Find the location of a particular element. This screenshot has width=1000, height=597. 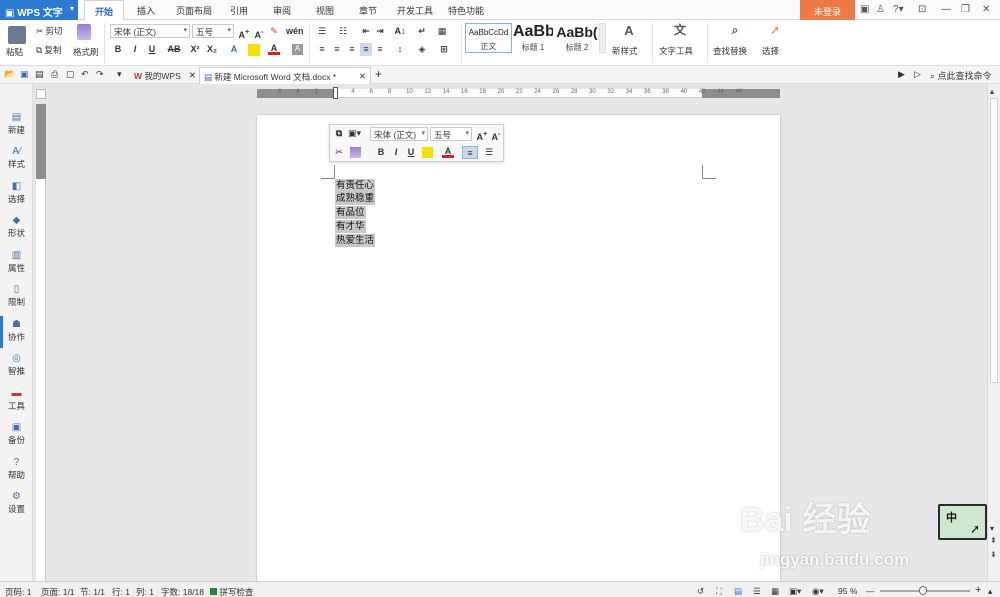

status-col: 列: 1 is located at coordinates (145, 591).